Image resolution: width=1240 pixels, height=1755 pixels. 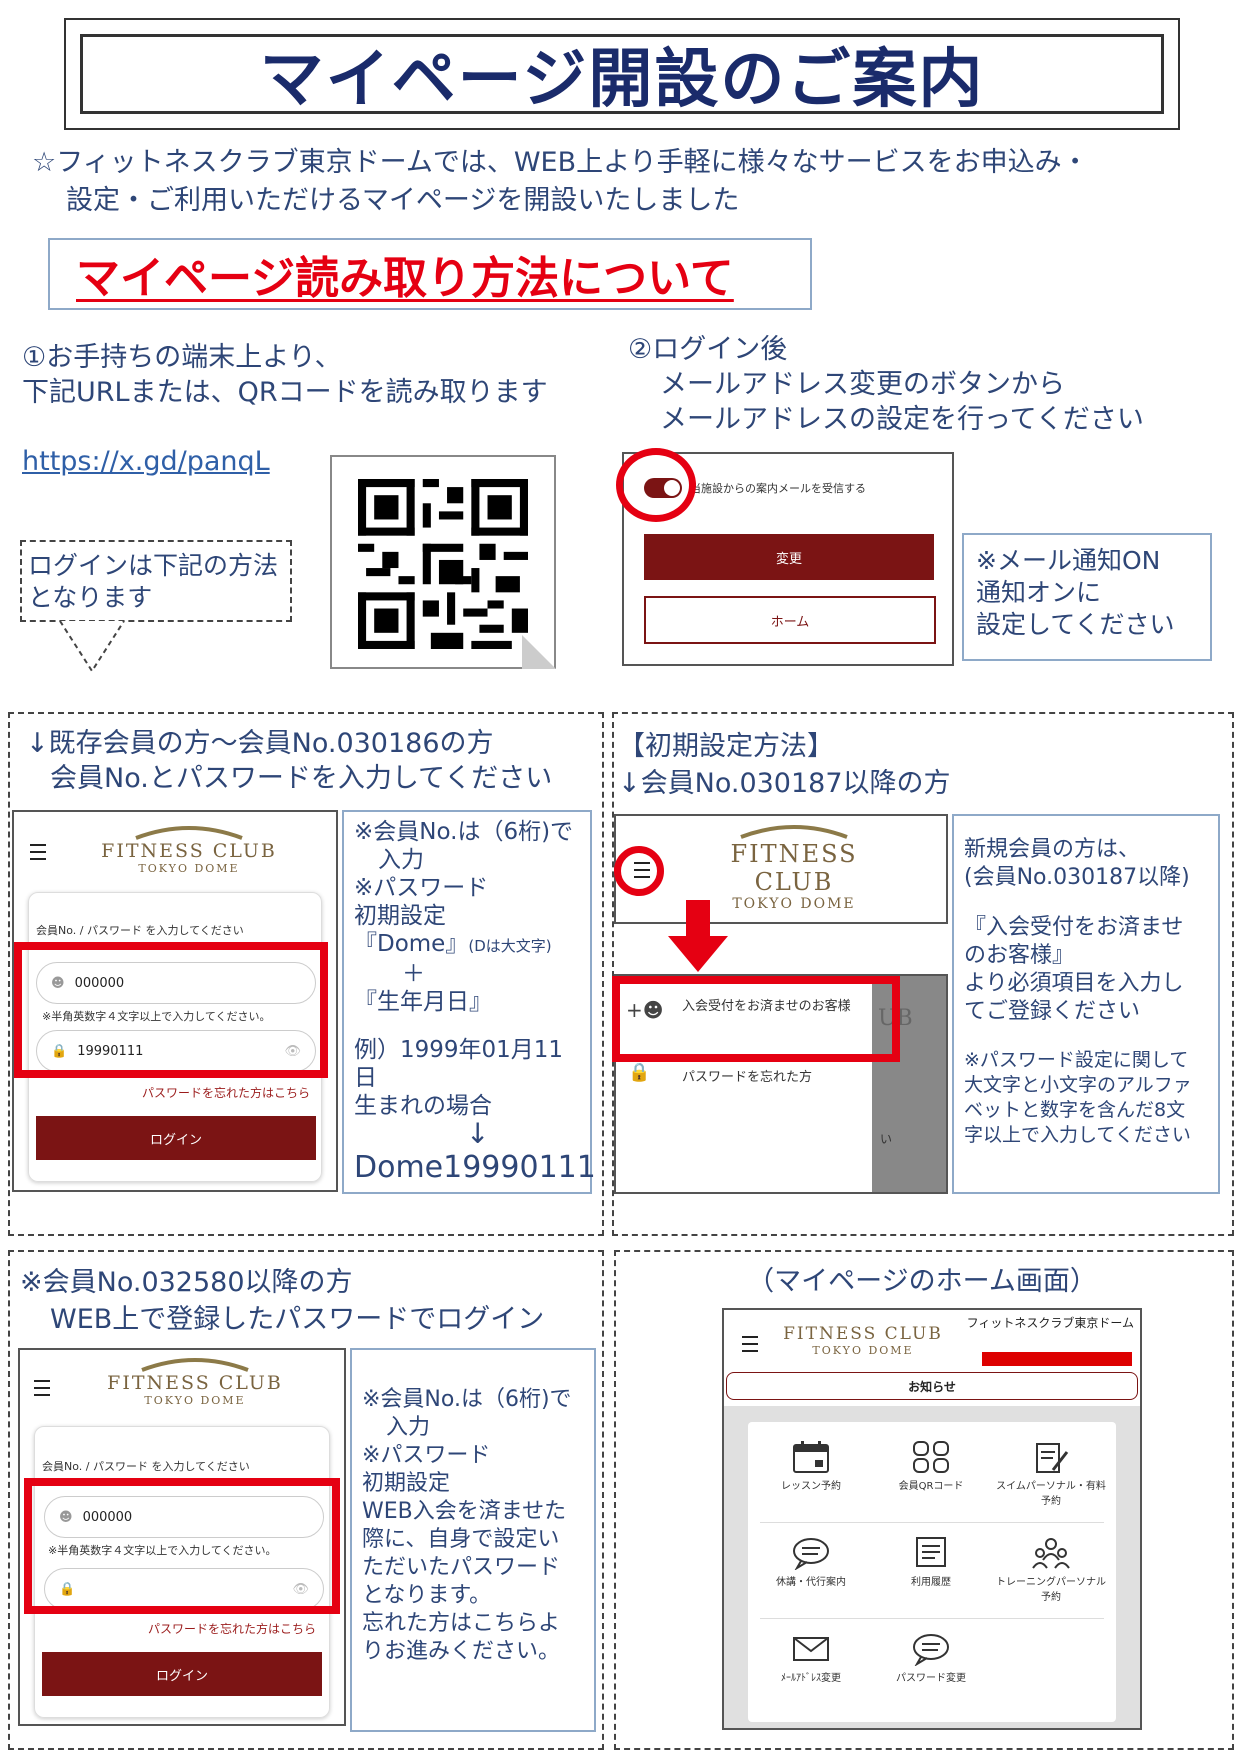 What do you see at coordinates (622, 80) in the screenshot?
I see `page-title: マイページ開設のご案内` at bounding box center [622, 80].